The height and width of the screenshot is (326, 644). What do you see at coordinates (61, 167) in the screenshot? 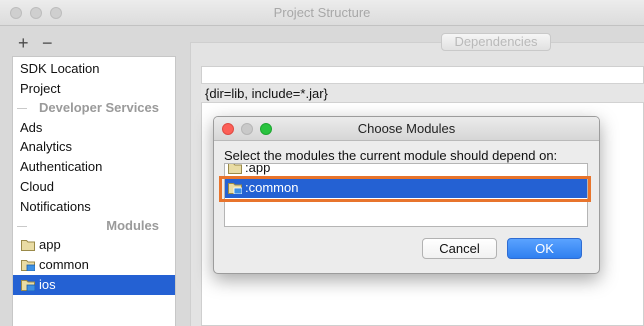
I see `sidebar-item-authentication: Authentication` at bounding box center [61, 167].